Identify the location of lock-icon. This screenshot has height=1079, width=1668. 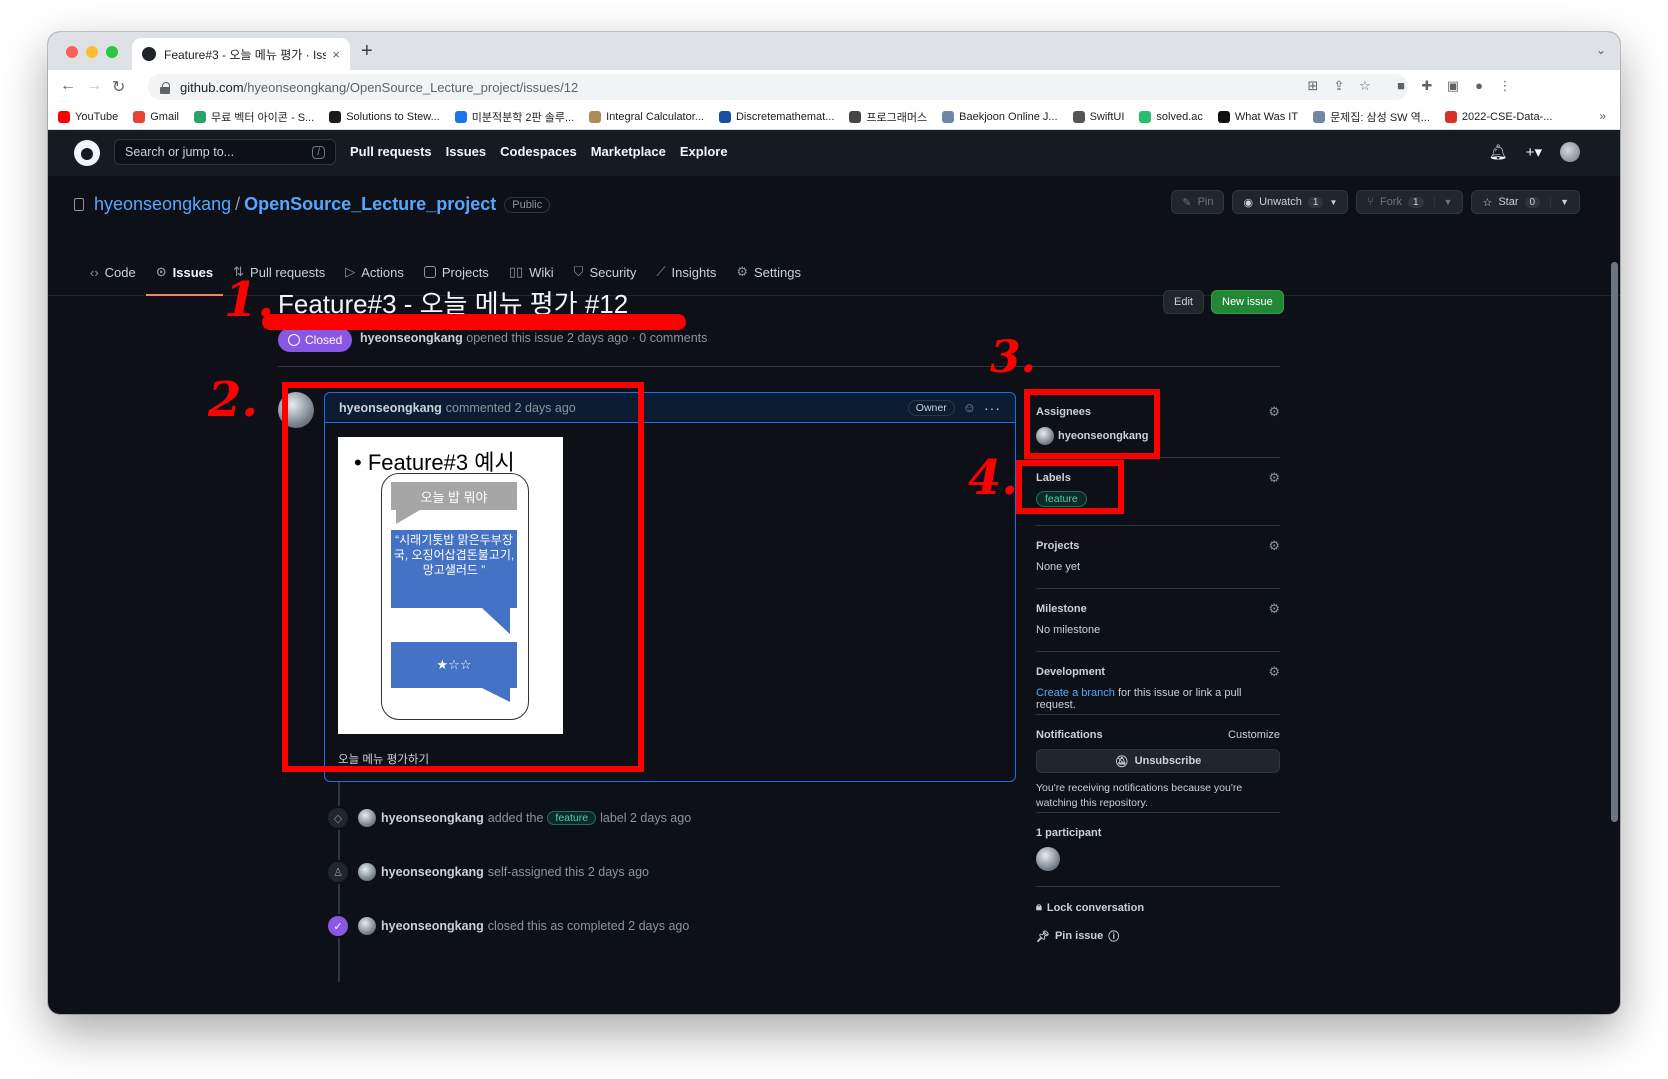
(165, 87).